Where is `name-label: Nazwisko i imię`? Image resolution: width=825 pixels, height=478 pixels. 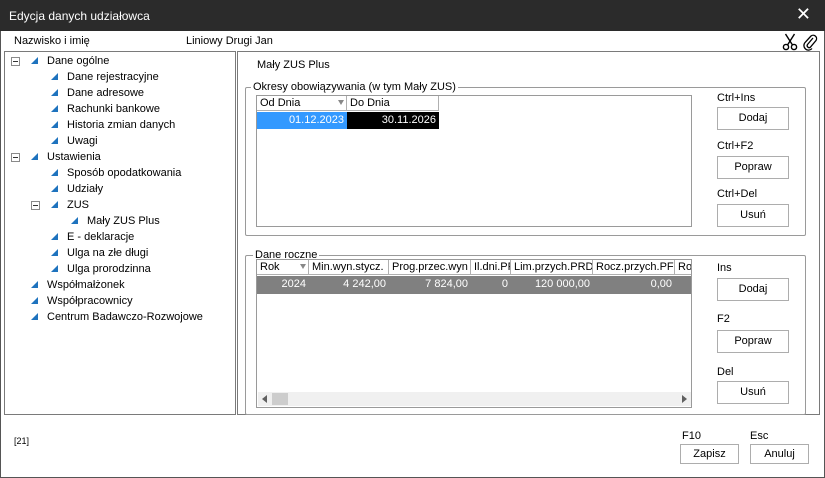 name-label: Nazwisko i imię is located at coordinates (52, 41).